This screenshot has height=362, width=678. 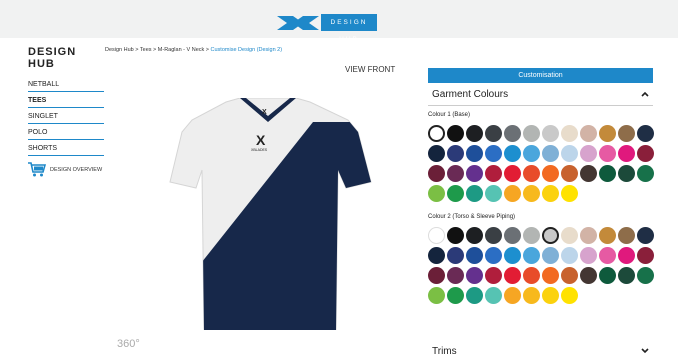 What do you see at coordinates (66, 84) in the screenshot?
I see `sidebar-item-netball: NETBALL` at bounding box center [66, 84].